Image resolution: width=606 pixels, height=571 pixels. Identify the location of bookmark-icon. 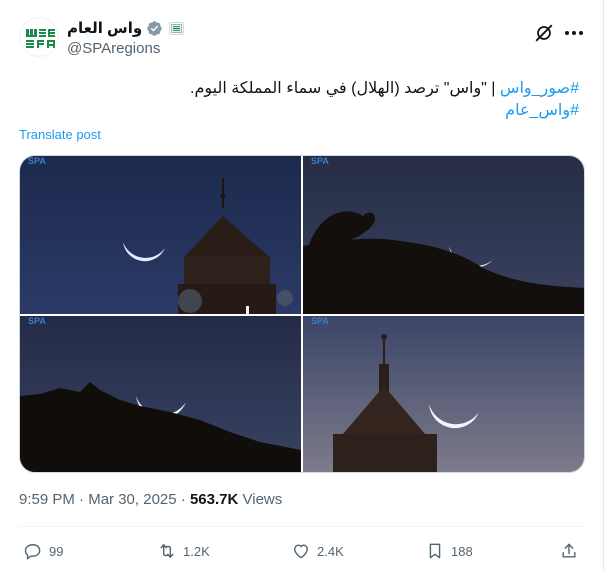
(435, 551).